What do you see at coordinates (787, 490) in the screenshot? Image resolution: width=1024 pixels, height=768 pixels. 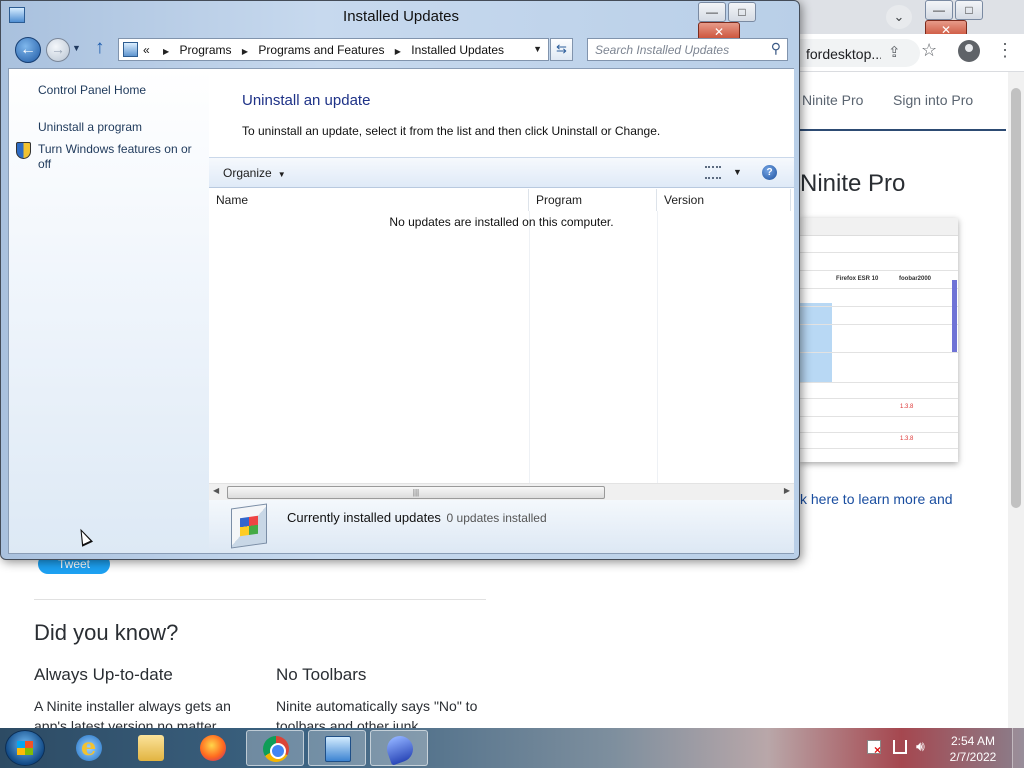 I see `scroll-right-icon: ▶` at bounding box center [787, 490].